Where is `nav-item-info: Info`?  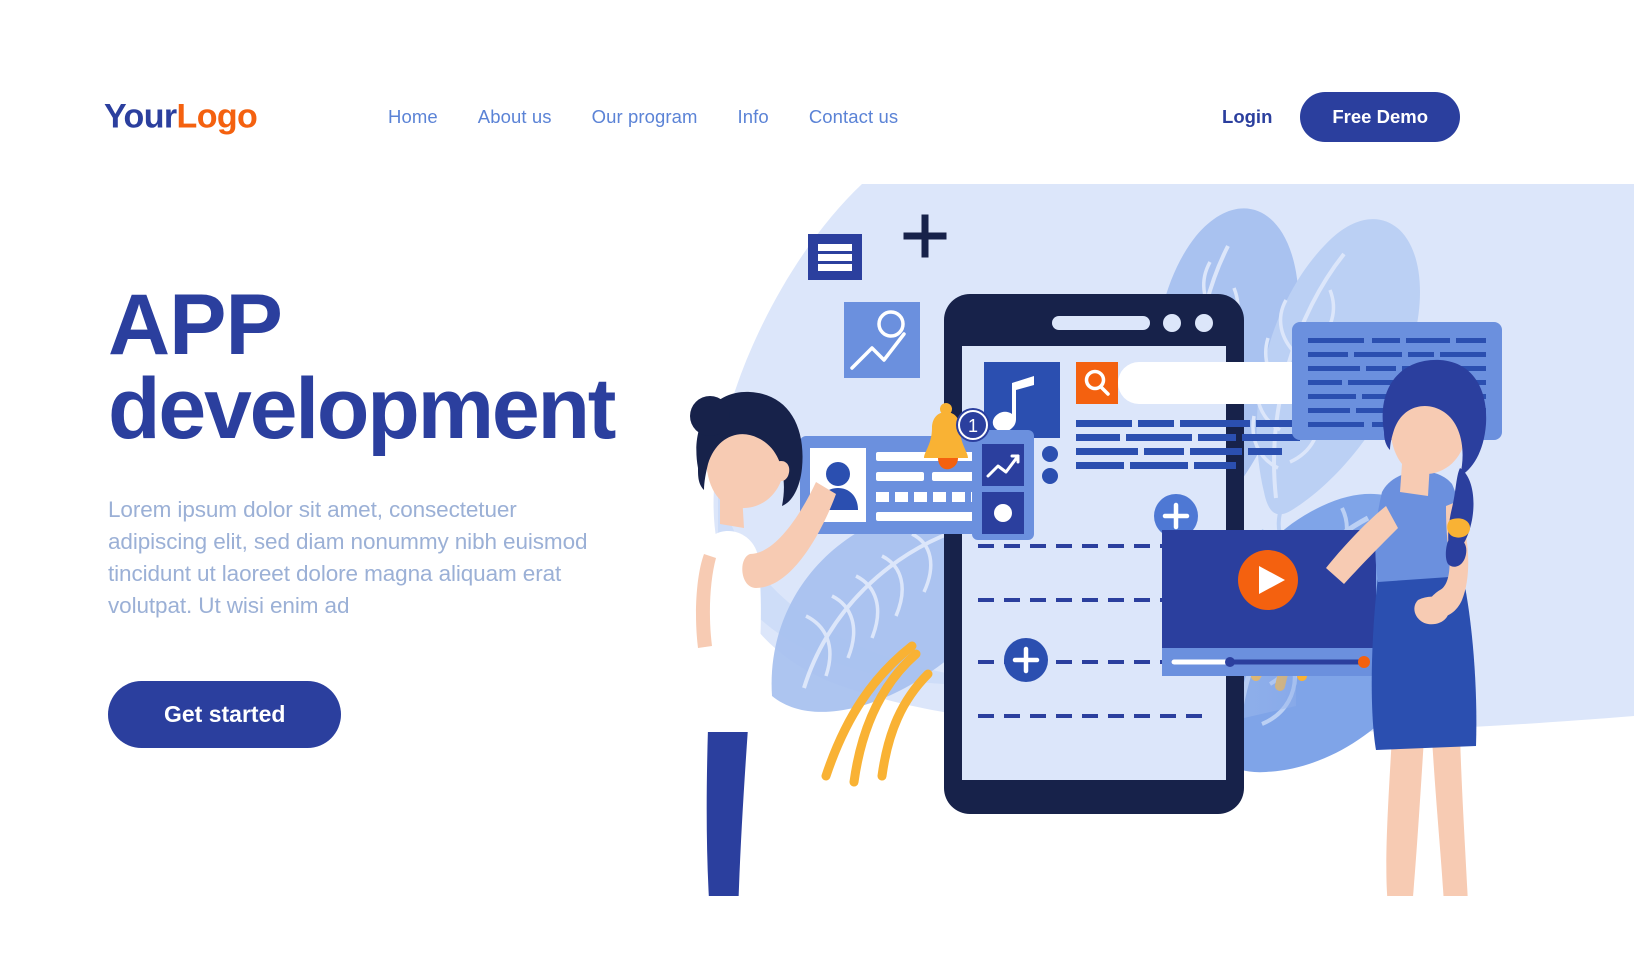 nav-item-info: Info is located at coordinates (753, 117).